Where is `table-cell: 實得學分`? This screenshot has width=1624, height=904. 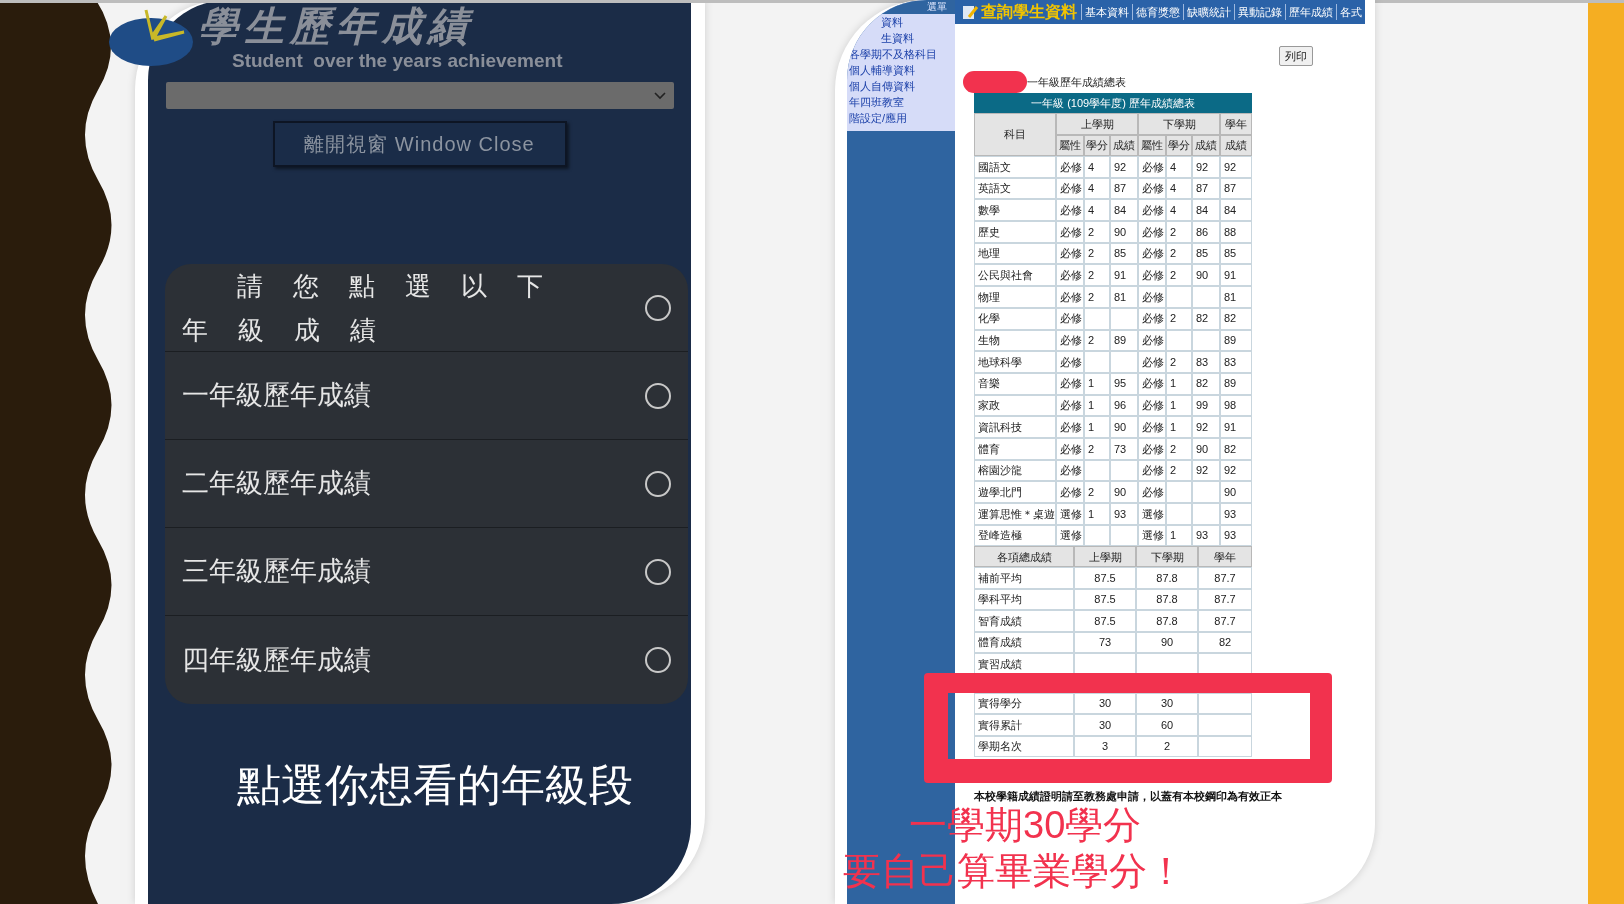
table-cell: 實得學分 is located at coordinates (1024, 703).